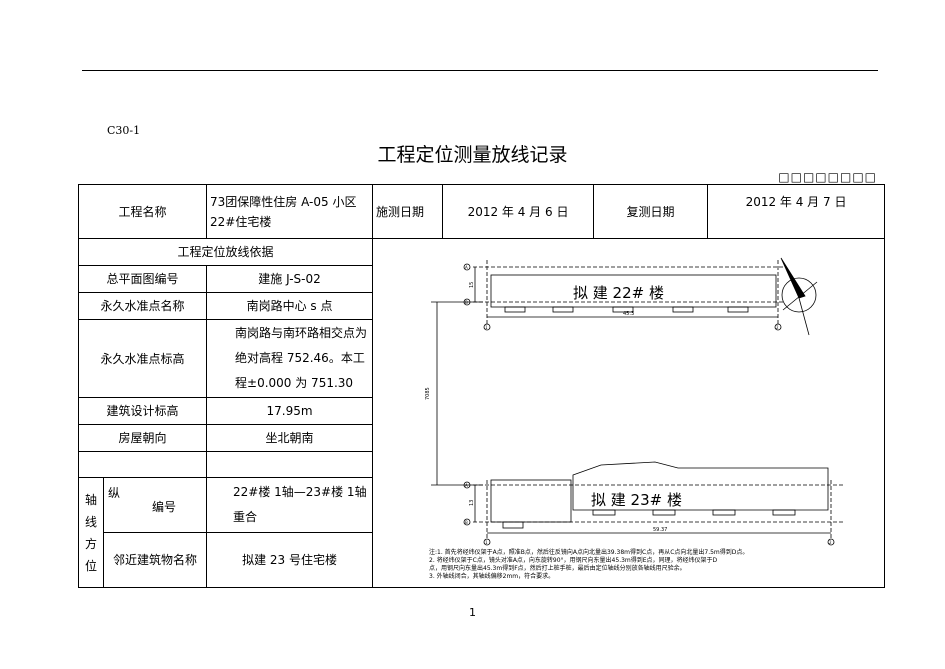 This screenshot has width=945, height=669. What do you see at coordinates (142, 438) in the screenshot?
I see `orientation-label: 房屋朝向` at bounding box center [142, 438].